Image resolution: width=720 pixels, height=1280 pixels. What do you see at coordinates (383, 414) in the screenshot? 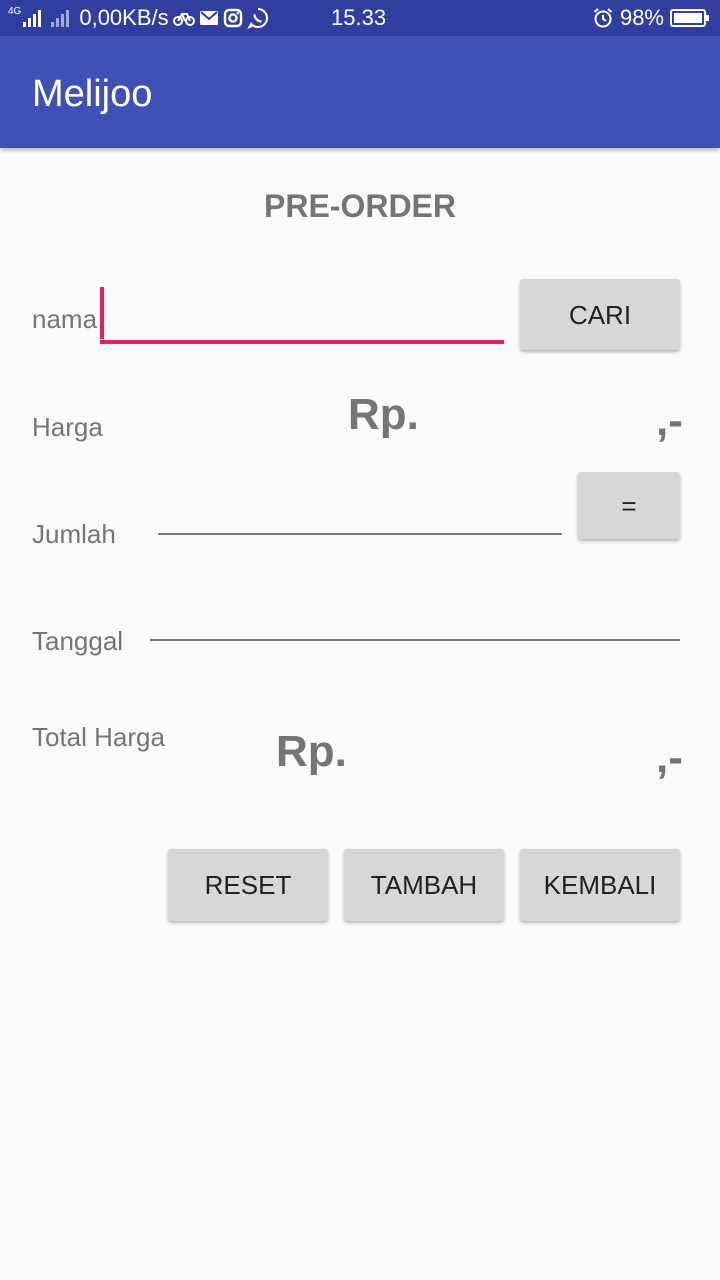
I see `harga-currency: Rp.` at bounding box center [383, 414].